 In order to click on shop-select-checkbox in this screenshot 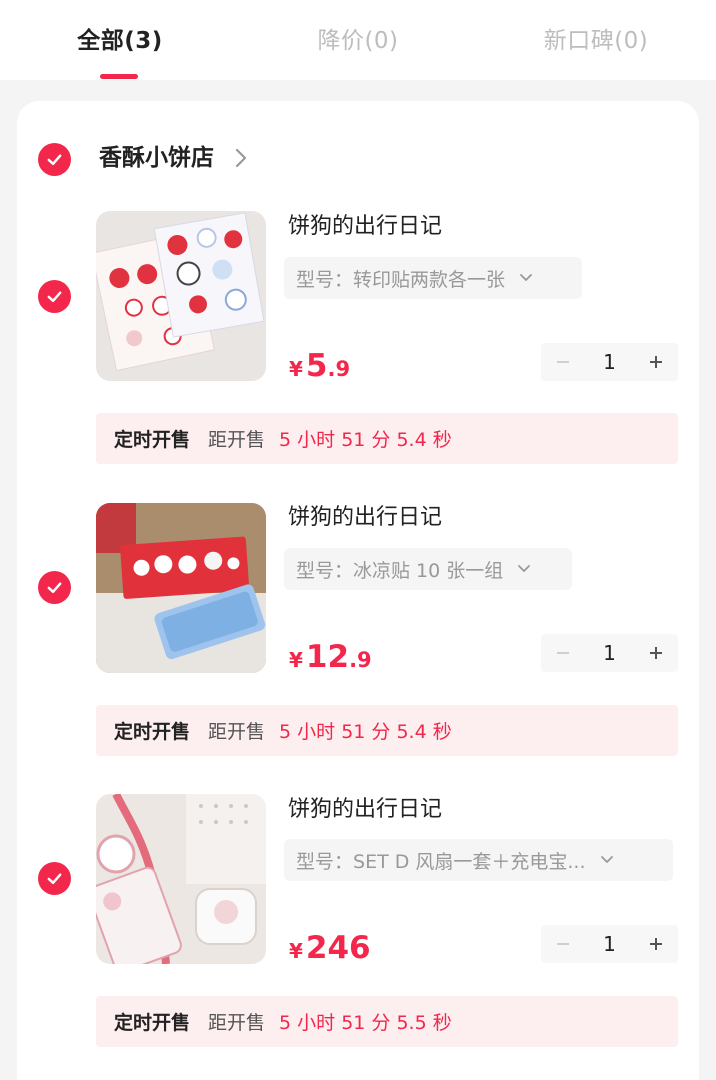, I will do `click(54, 159)`.